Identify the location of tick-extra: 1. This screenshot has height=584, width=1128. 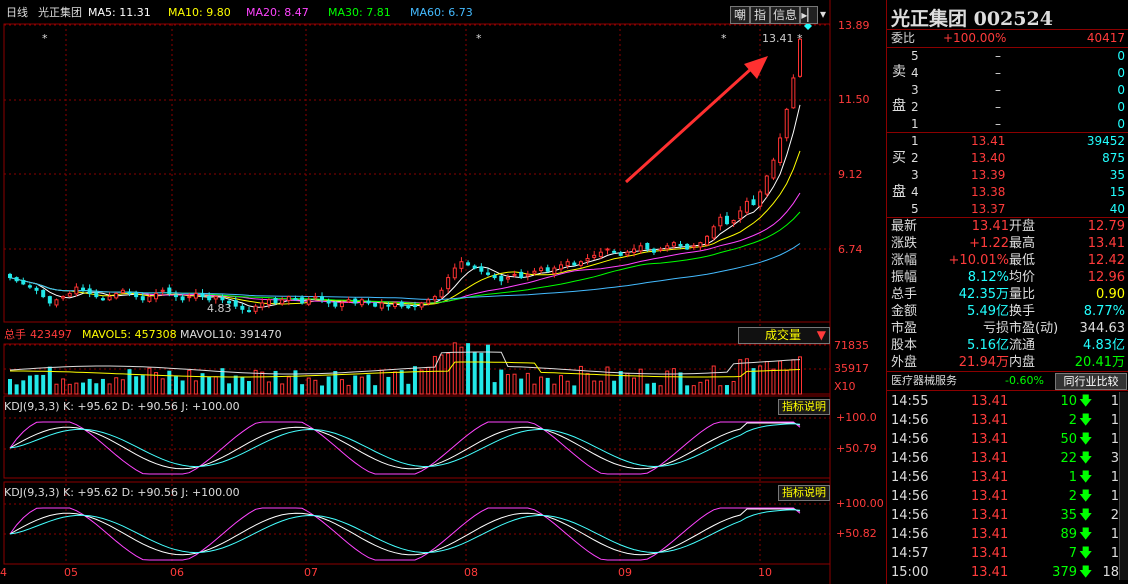
(1114, 420).